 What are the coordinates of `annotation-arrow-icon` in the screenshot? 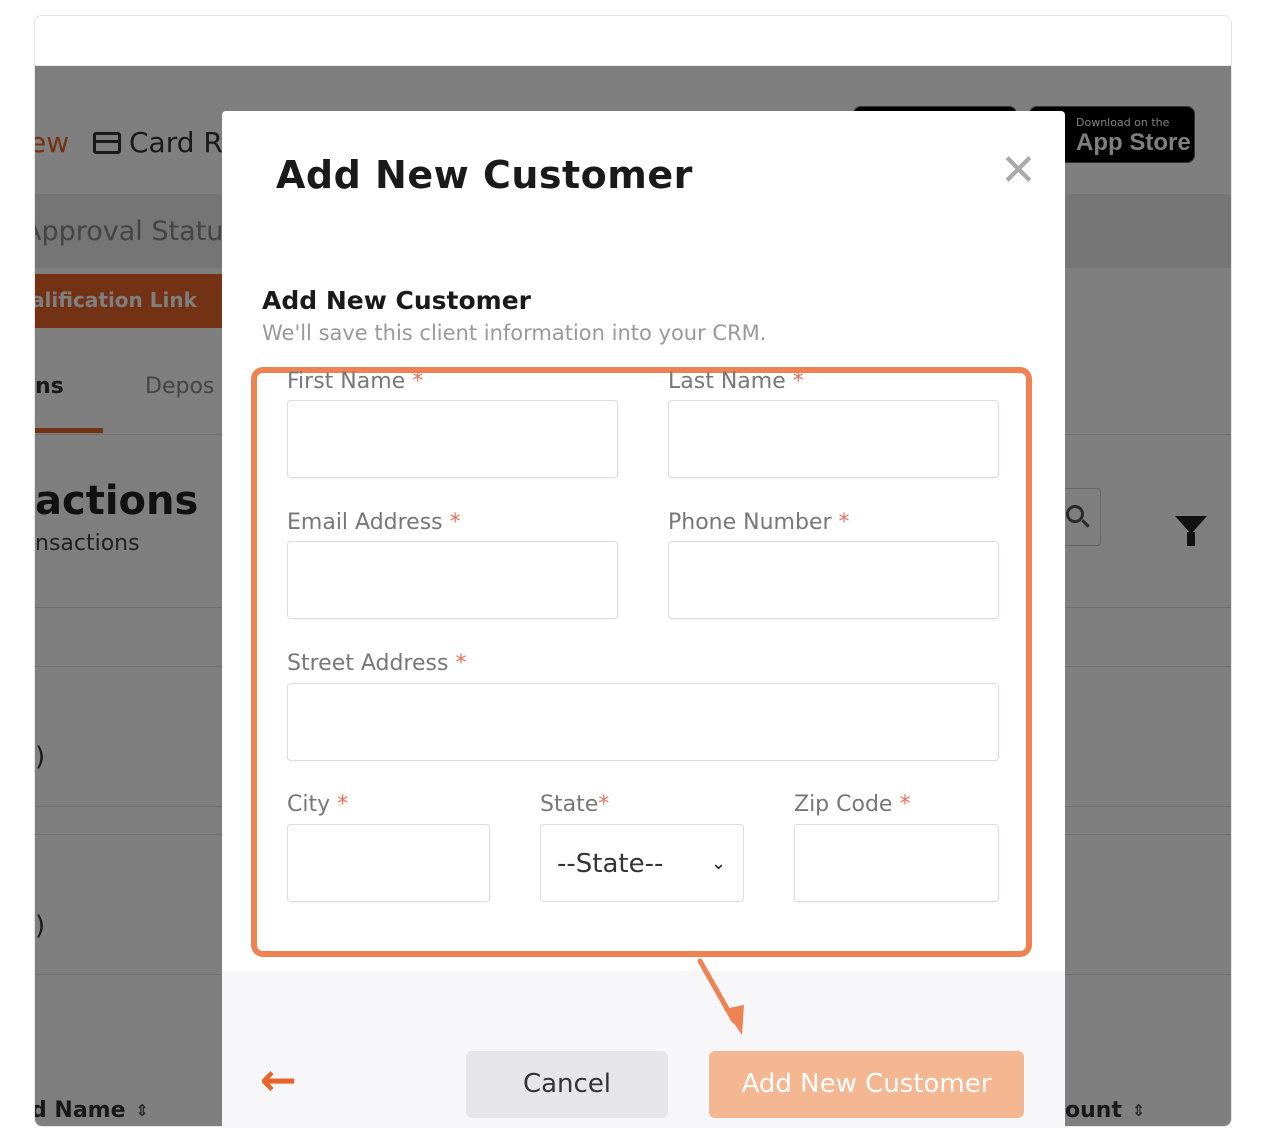 It's located at (720, 996).